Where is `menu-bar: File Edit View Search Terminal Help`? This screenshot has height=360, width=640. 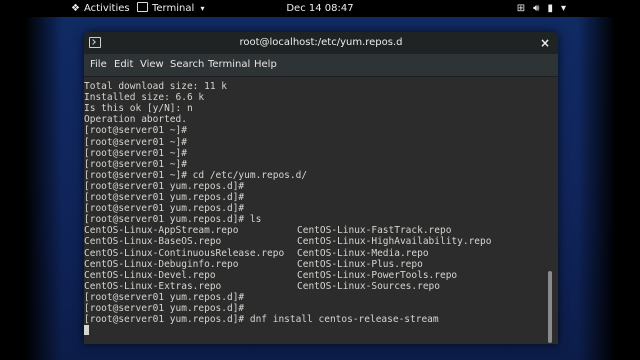 menu-bar: File Edit View Search Terminal Help is located at coordinates (321, 65).